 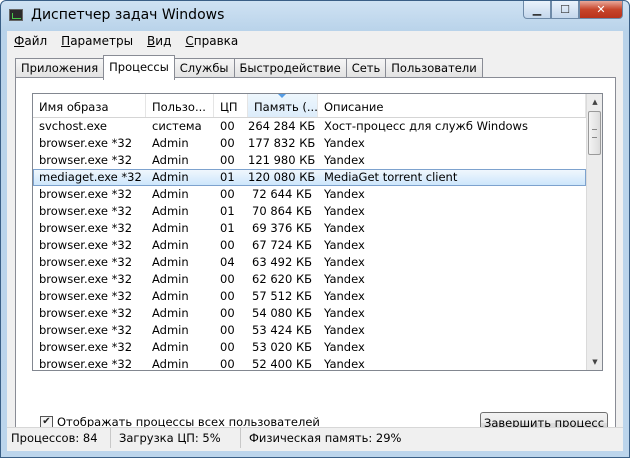 I want to click on cell-memory: 57 512 КБ, so click(x=282, y=296).